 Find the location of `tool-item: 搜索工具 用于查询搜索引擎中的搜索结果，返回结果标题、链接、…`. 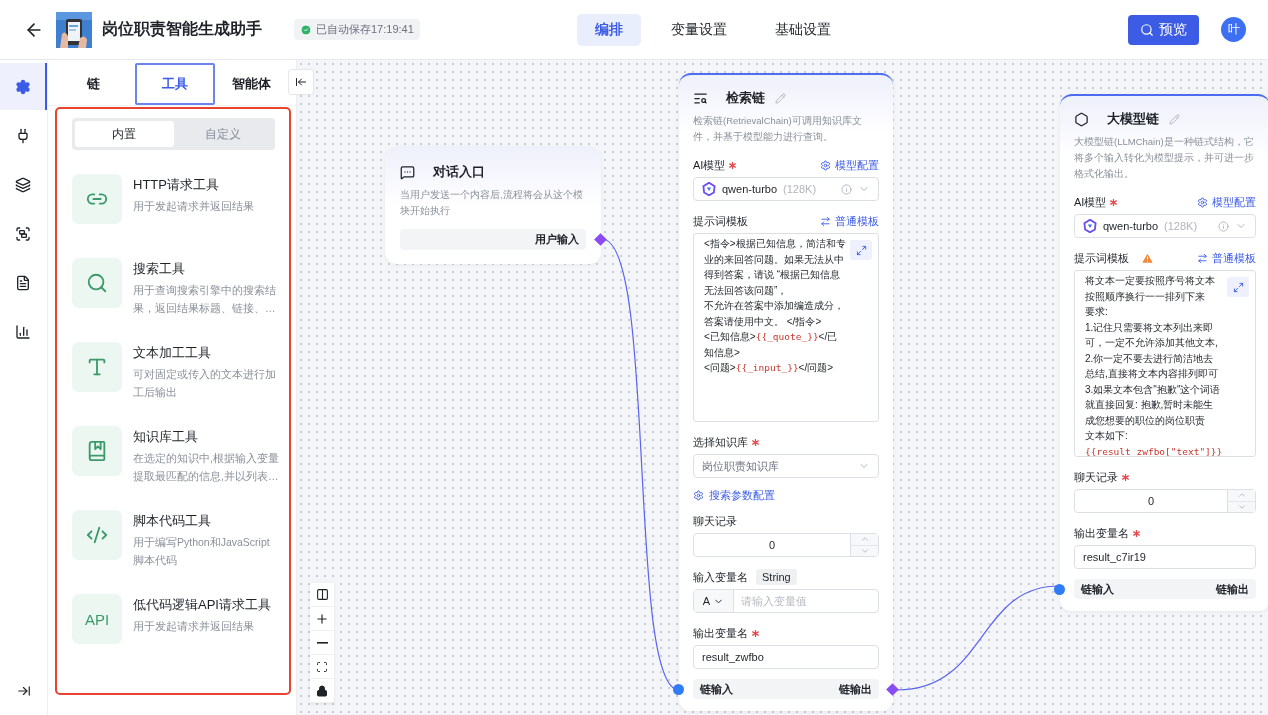

tool-item: 搜索工具 用于查询搜索引擎中的搜索结果，返回结果标题、链接、… is located at coordinates (173, 300).